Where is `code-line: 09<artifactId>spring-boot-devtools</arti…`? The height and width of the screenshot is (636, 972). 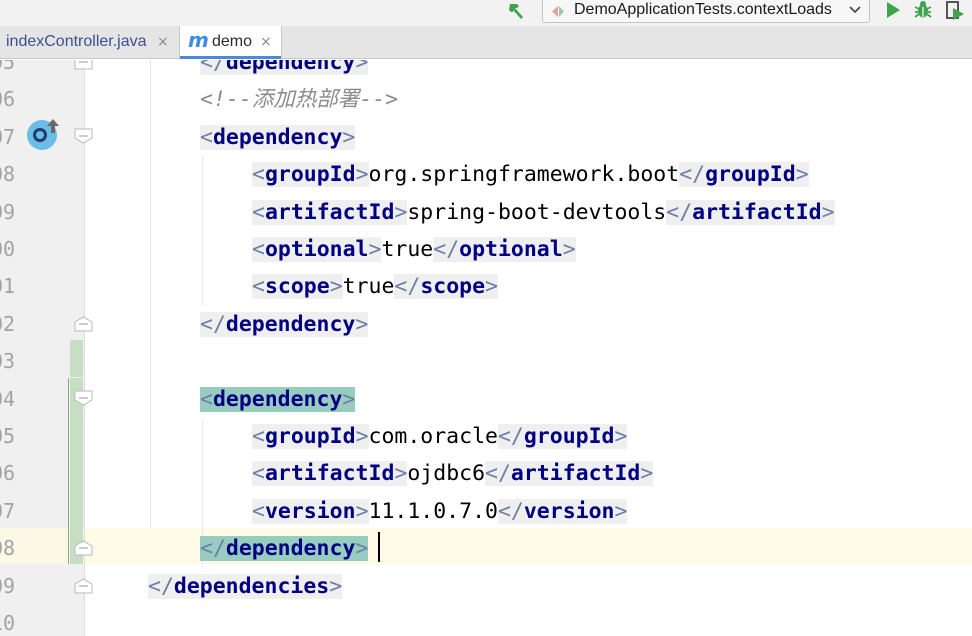
code-line: 09<artifactId>spring-boot-devtools</arti… is located at coordinates (486, 212).